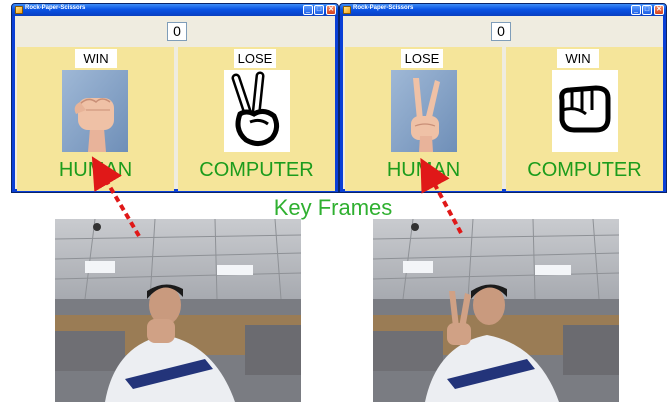 This screenshot has height=404, width=667. Describe the element at coordinates (95, 111) in the screenshot. I see `rock-fist-photo` at that location.